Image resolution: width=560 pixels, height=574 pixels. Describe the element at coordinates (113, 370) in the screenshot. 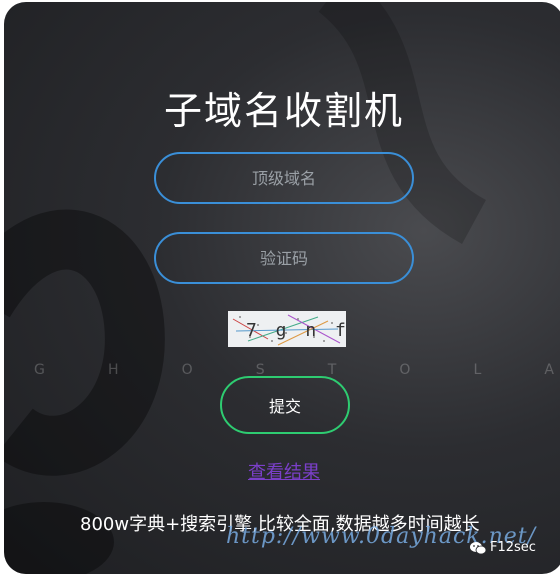

I see `watermark-letter: H` at that location.